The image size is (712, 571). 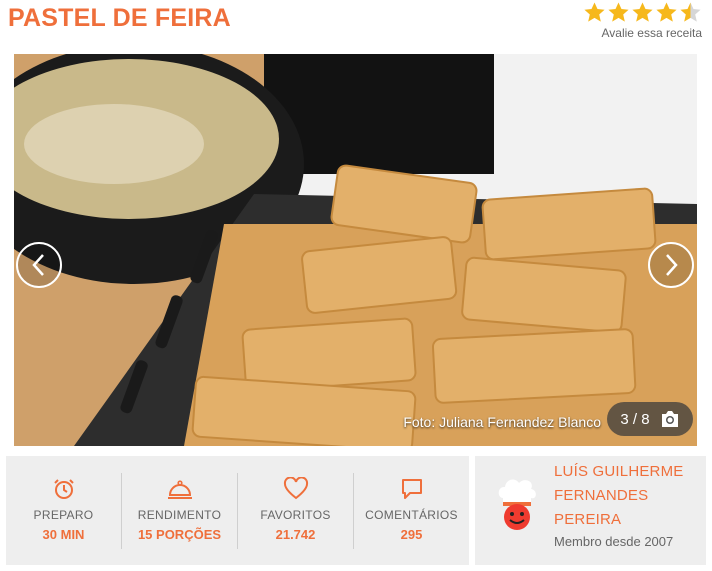 I want to click on chevron-right-icon, so click(x=672, y=265).